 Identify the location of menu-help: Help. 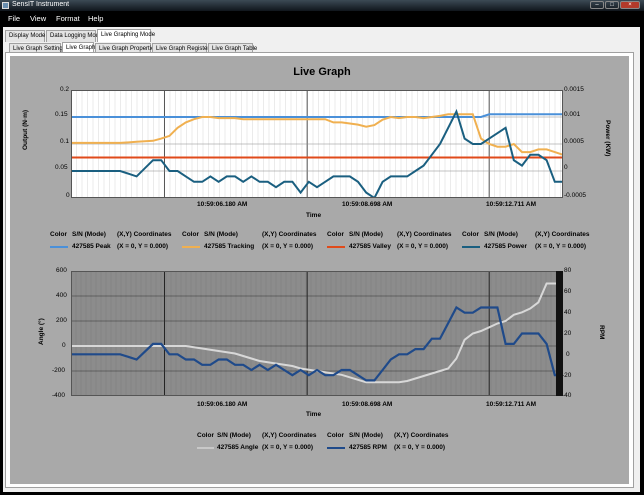
(95, 18).